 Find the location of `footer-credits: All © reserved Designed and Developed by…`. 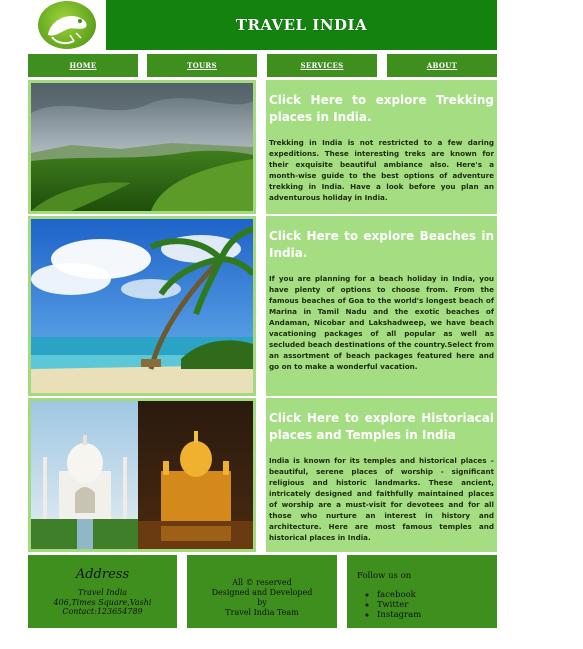

footer-credits: All © reserved Designed and Developed by… is located at coordinates (262, 591).